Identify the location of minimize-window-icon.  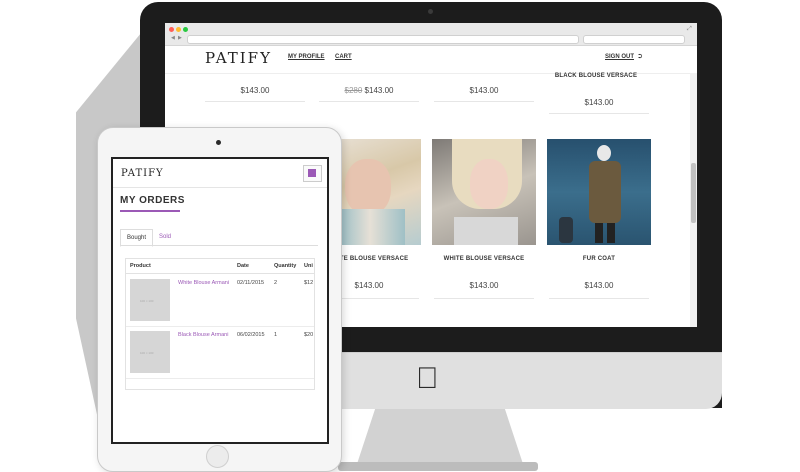
(178, 29).